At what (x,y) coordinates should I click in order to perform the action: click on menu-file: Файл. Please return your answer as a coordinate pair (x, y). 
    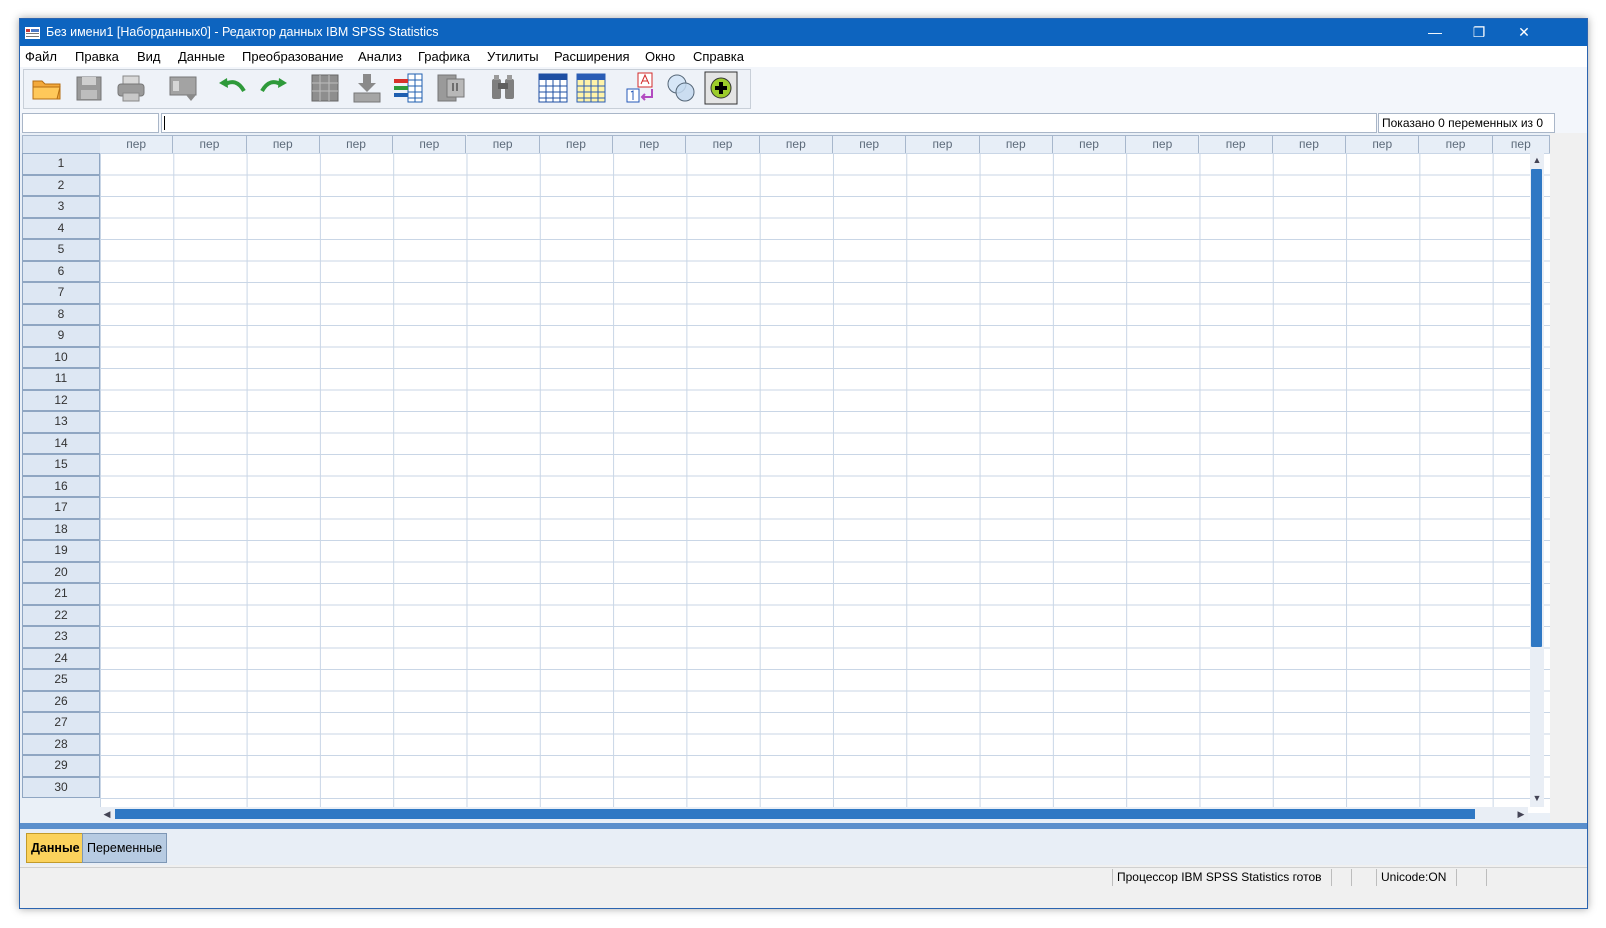
    Looking at the image, I should click on (41, 56).